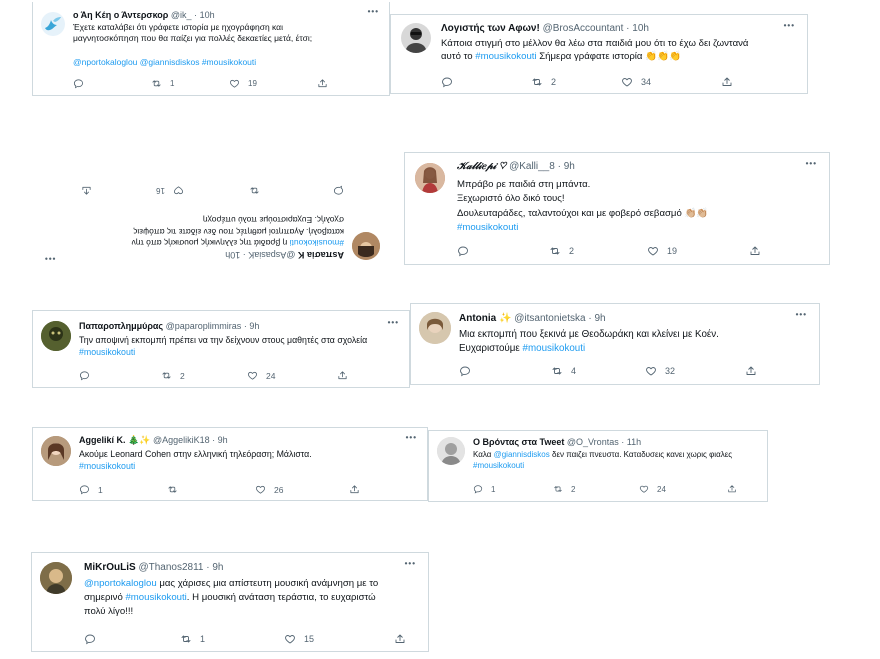 This screenshot has width=880, height=659. What do you see at coordinates (269, 489) in the screenshot?
I see `like-button: 26` at bounding box center [269, 489].